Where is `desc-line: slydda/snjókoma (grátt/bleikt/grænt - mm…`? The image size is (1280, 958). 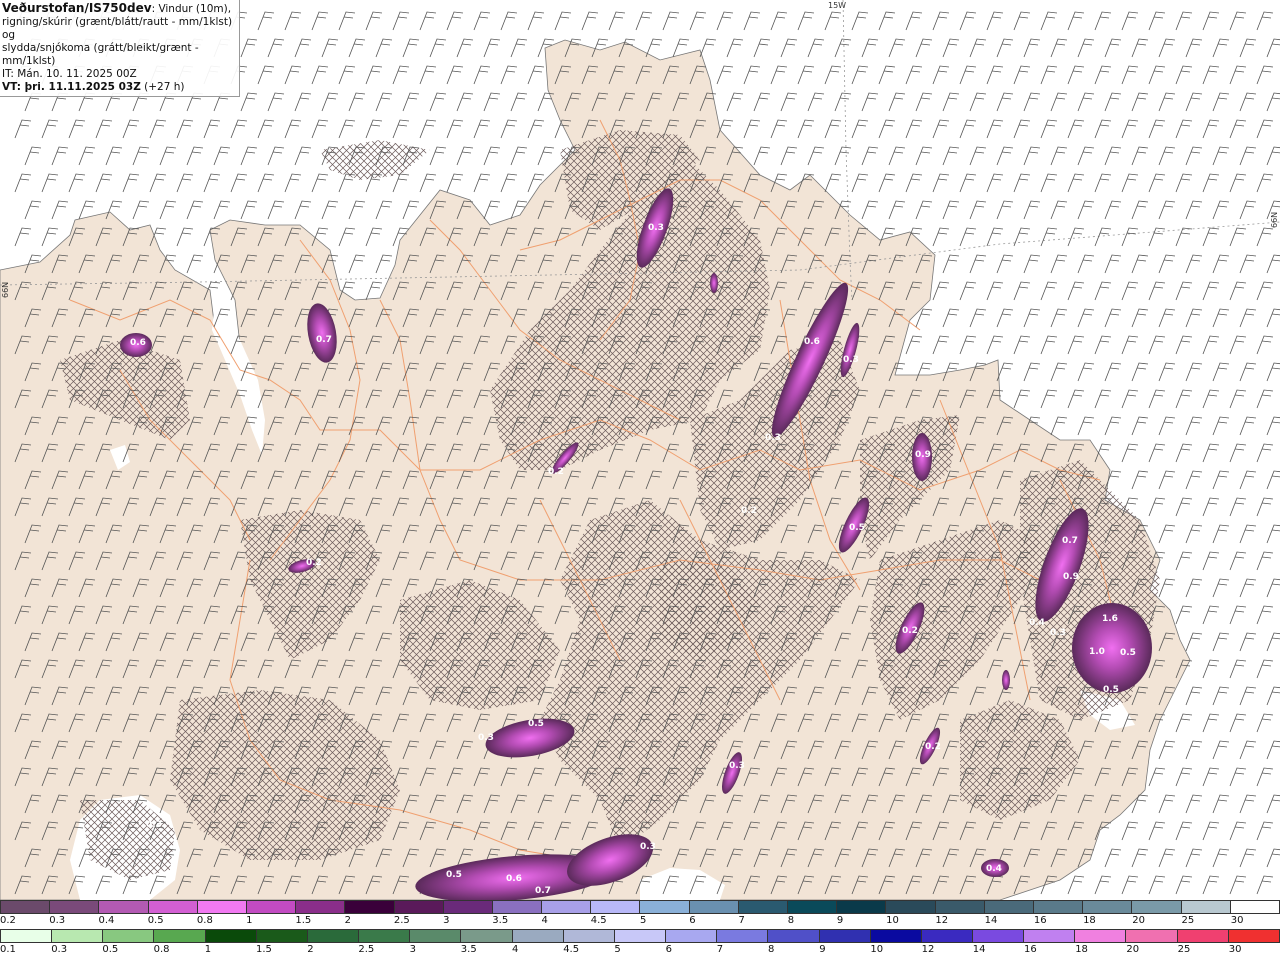 desc-line: slydda/snjókoma (grátt/bleikt/grænt - mm… is located at coordinates (100, 54).